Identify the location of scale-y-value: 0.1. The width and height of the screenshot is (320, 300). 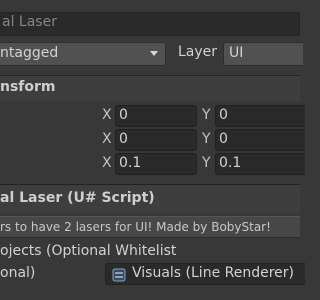
(230, 163).